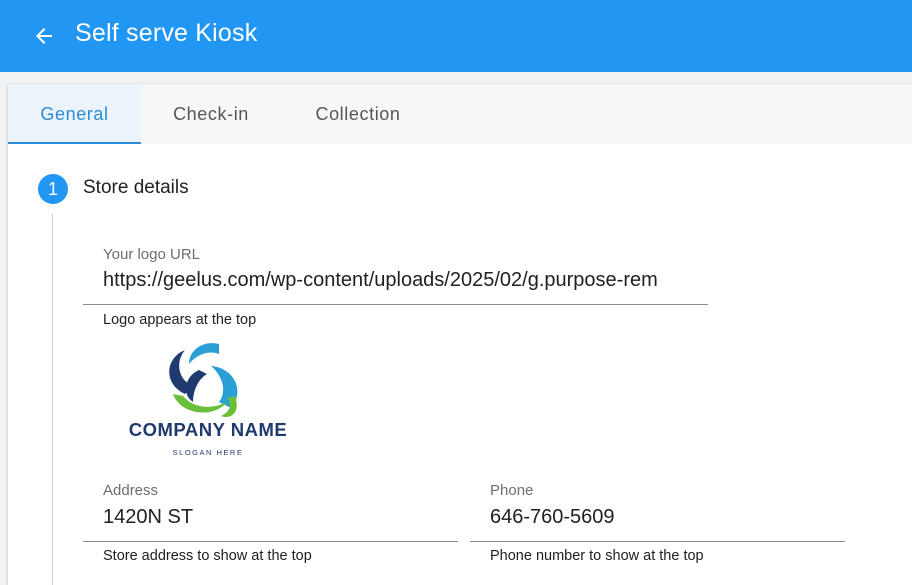 This screenshot has height=585, width=912. What do you see at coordinates (180, 320) in the screenshot?
I see `logo-url-helper: Logo appears at the top` at bounding box center [180, 320].